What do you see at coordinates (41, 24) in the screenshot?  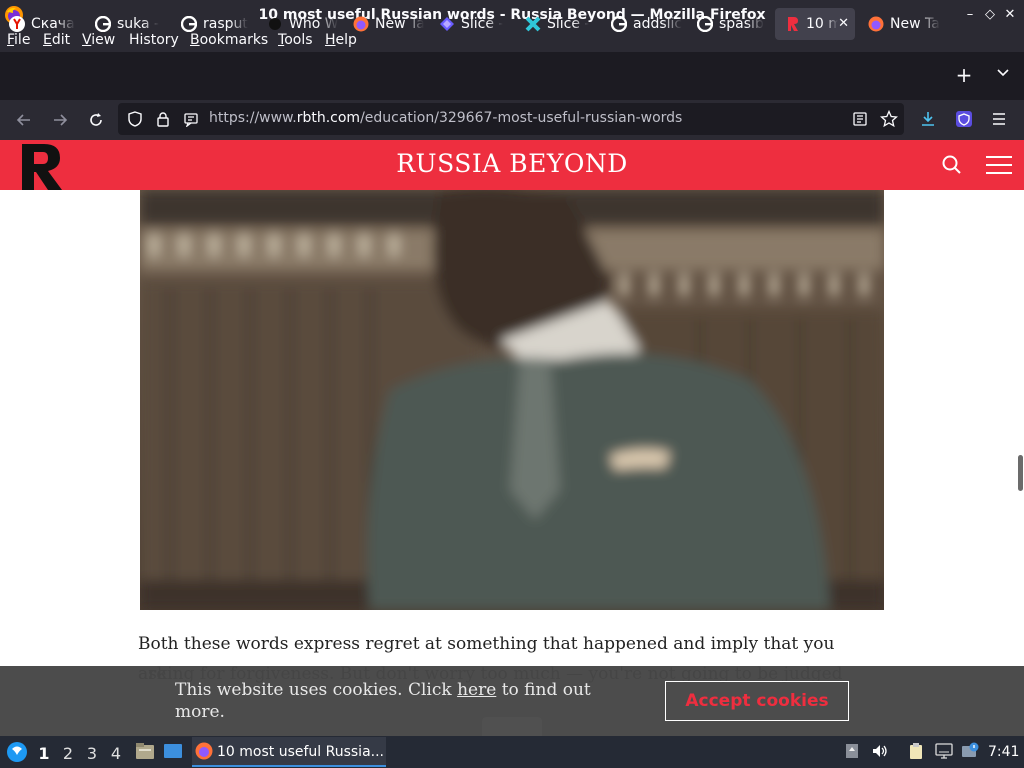 I see `tab-0: Скача` at bounding box center [41, 24].